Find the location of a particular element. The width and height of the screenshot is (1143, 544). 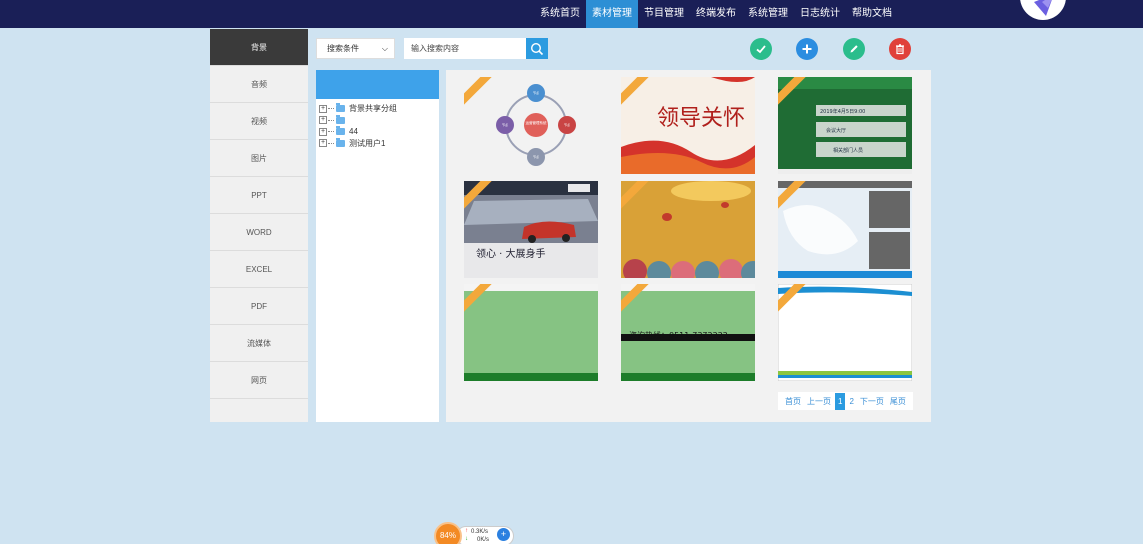

first-page-link: 首页 is located at coordinates (793, 401).